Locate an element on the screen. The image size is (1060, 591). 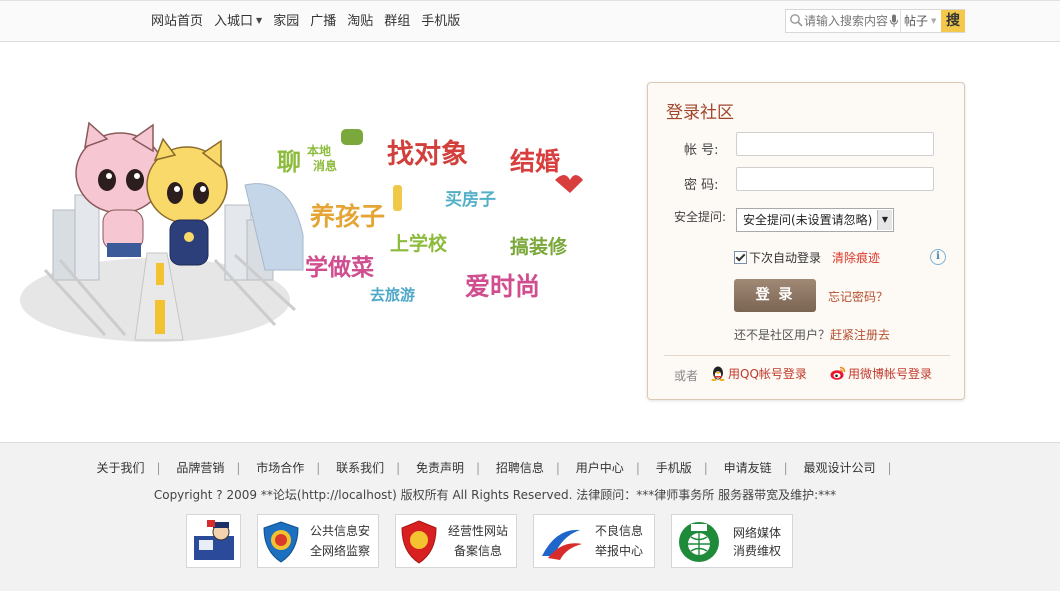
qq-login-label: 用QQ帐号登录 is located at coordinates (767, 374).